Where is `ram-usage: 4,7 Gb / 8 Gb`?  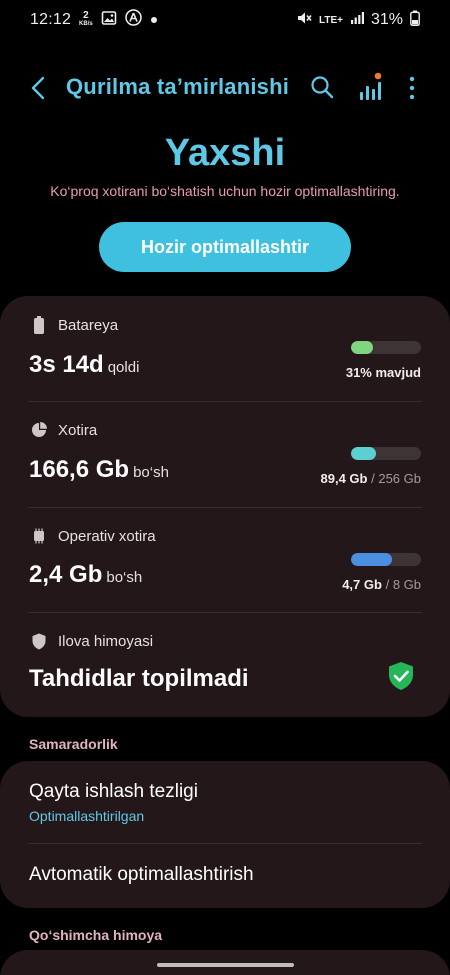
ram-usage: 4,7 Gb / 8 Gb is located at coordinates (381, 584).